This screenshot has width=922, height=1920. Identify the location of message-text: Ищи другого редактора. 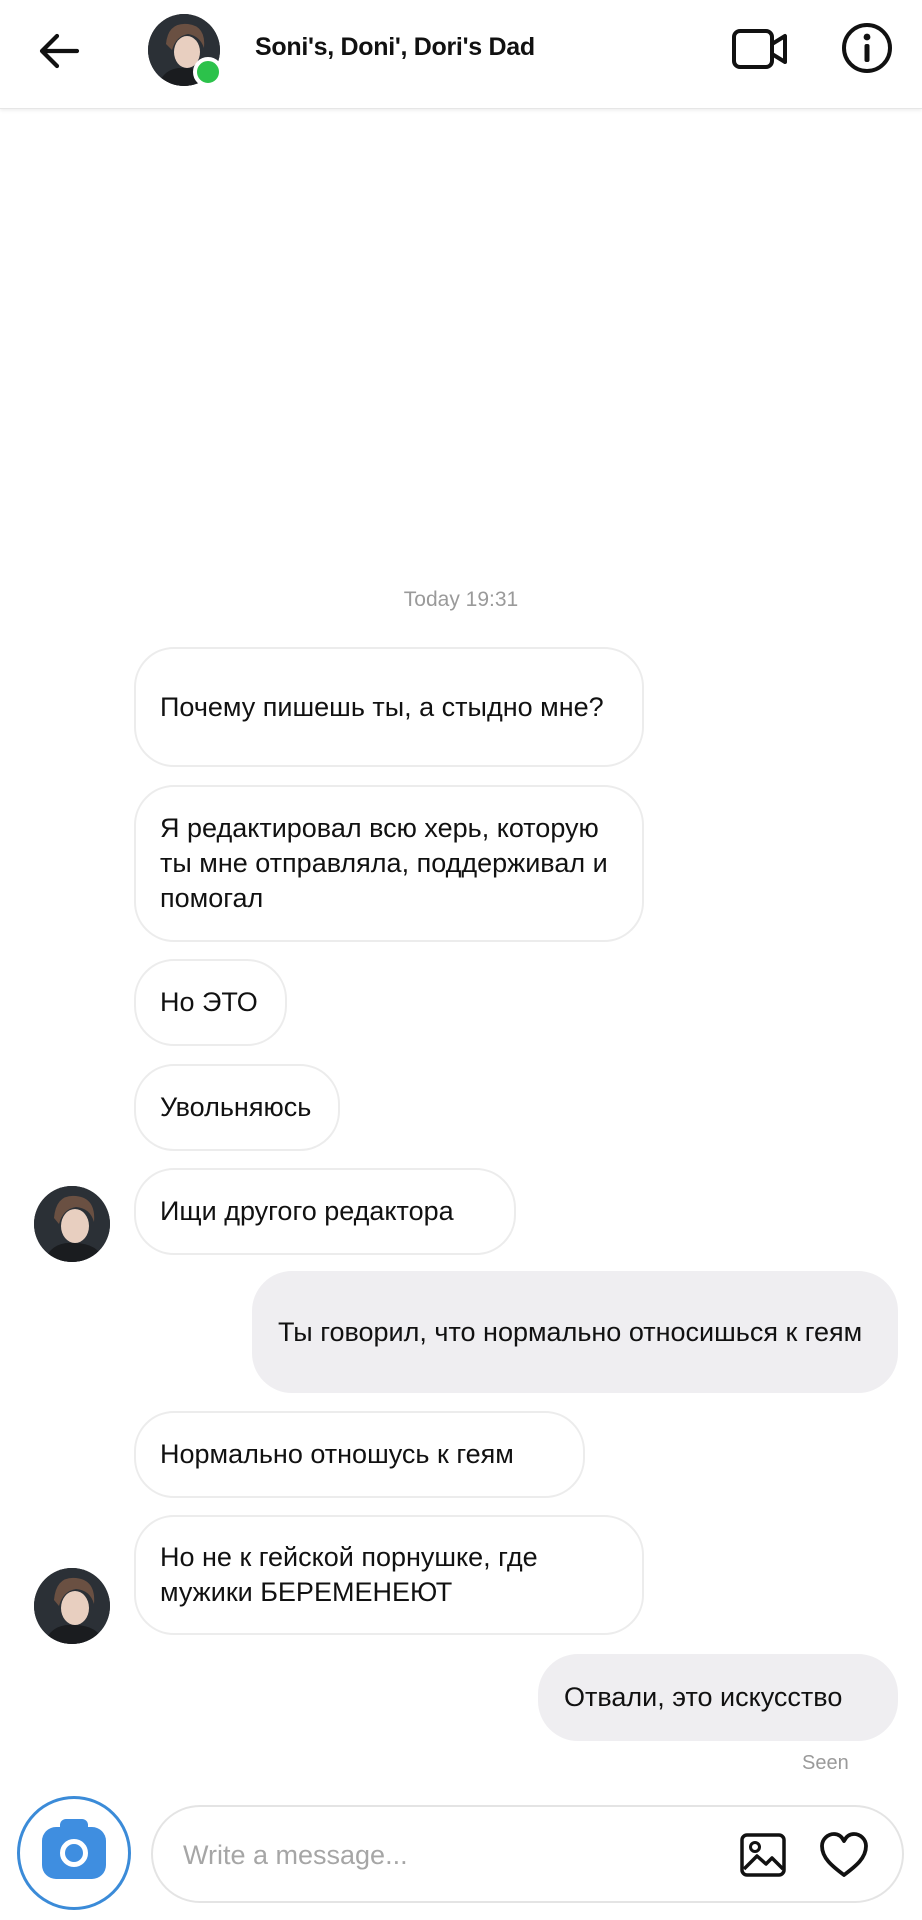
(307, 1211).